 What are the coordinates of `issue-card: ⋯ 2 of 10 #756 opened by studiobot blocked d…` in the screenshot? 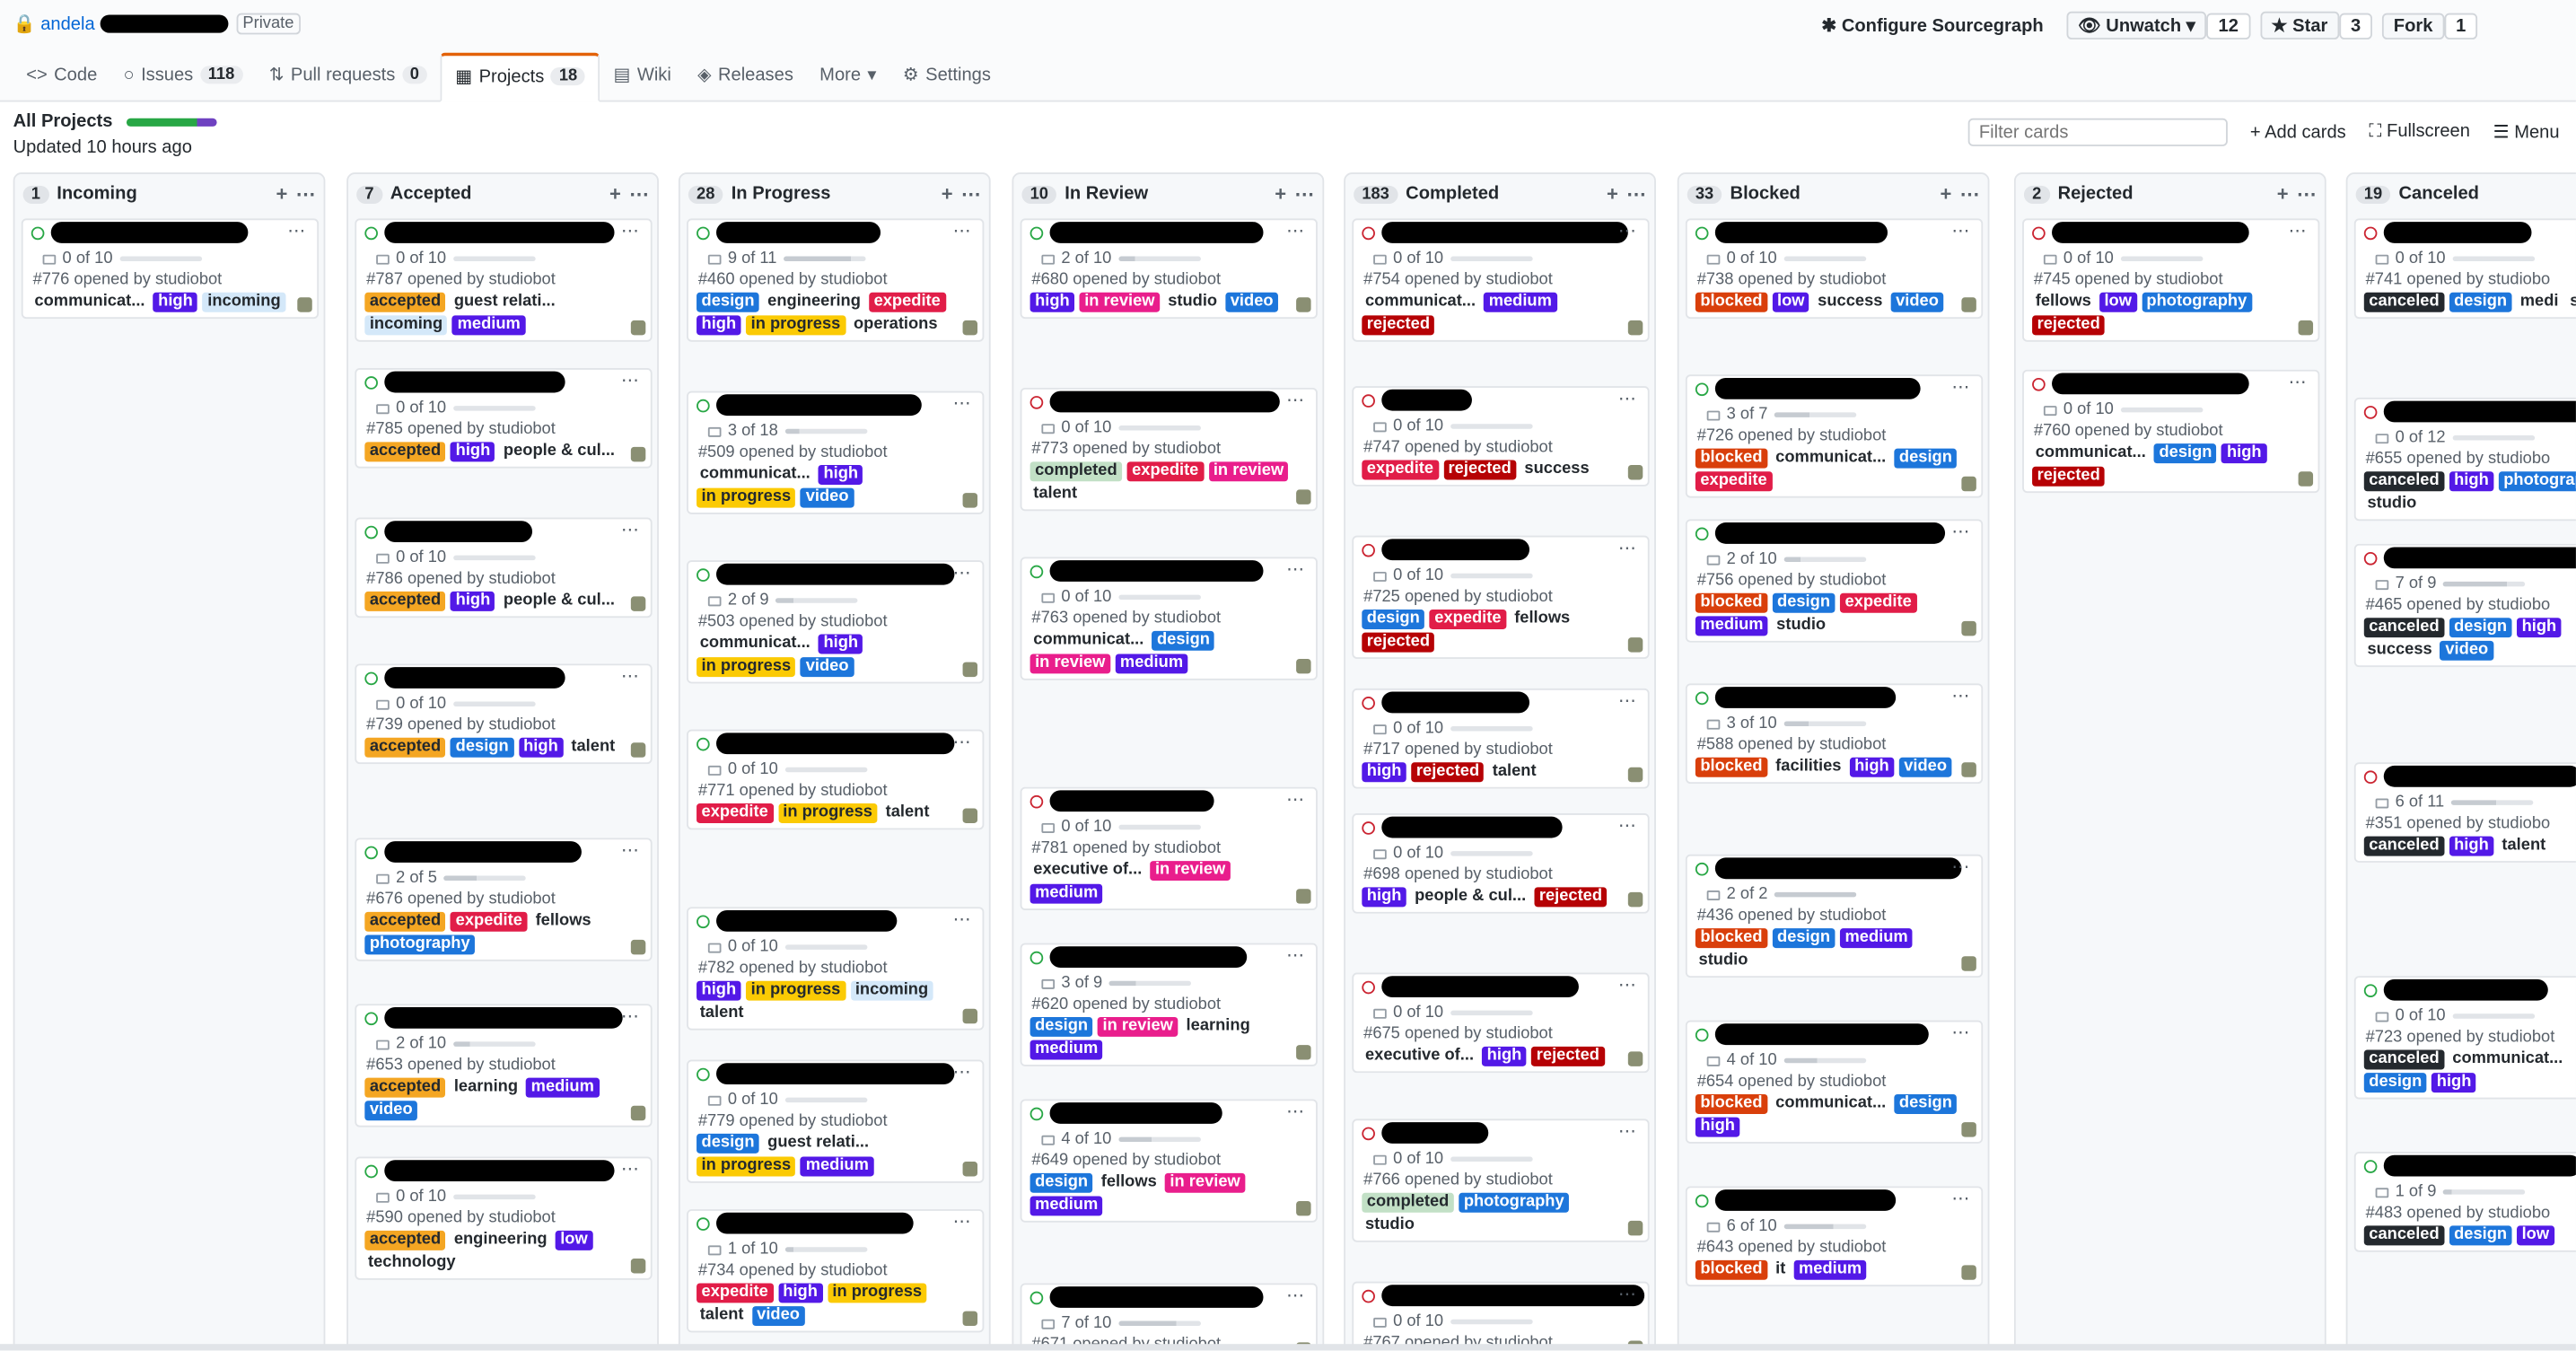 It's located at (1834, 581).